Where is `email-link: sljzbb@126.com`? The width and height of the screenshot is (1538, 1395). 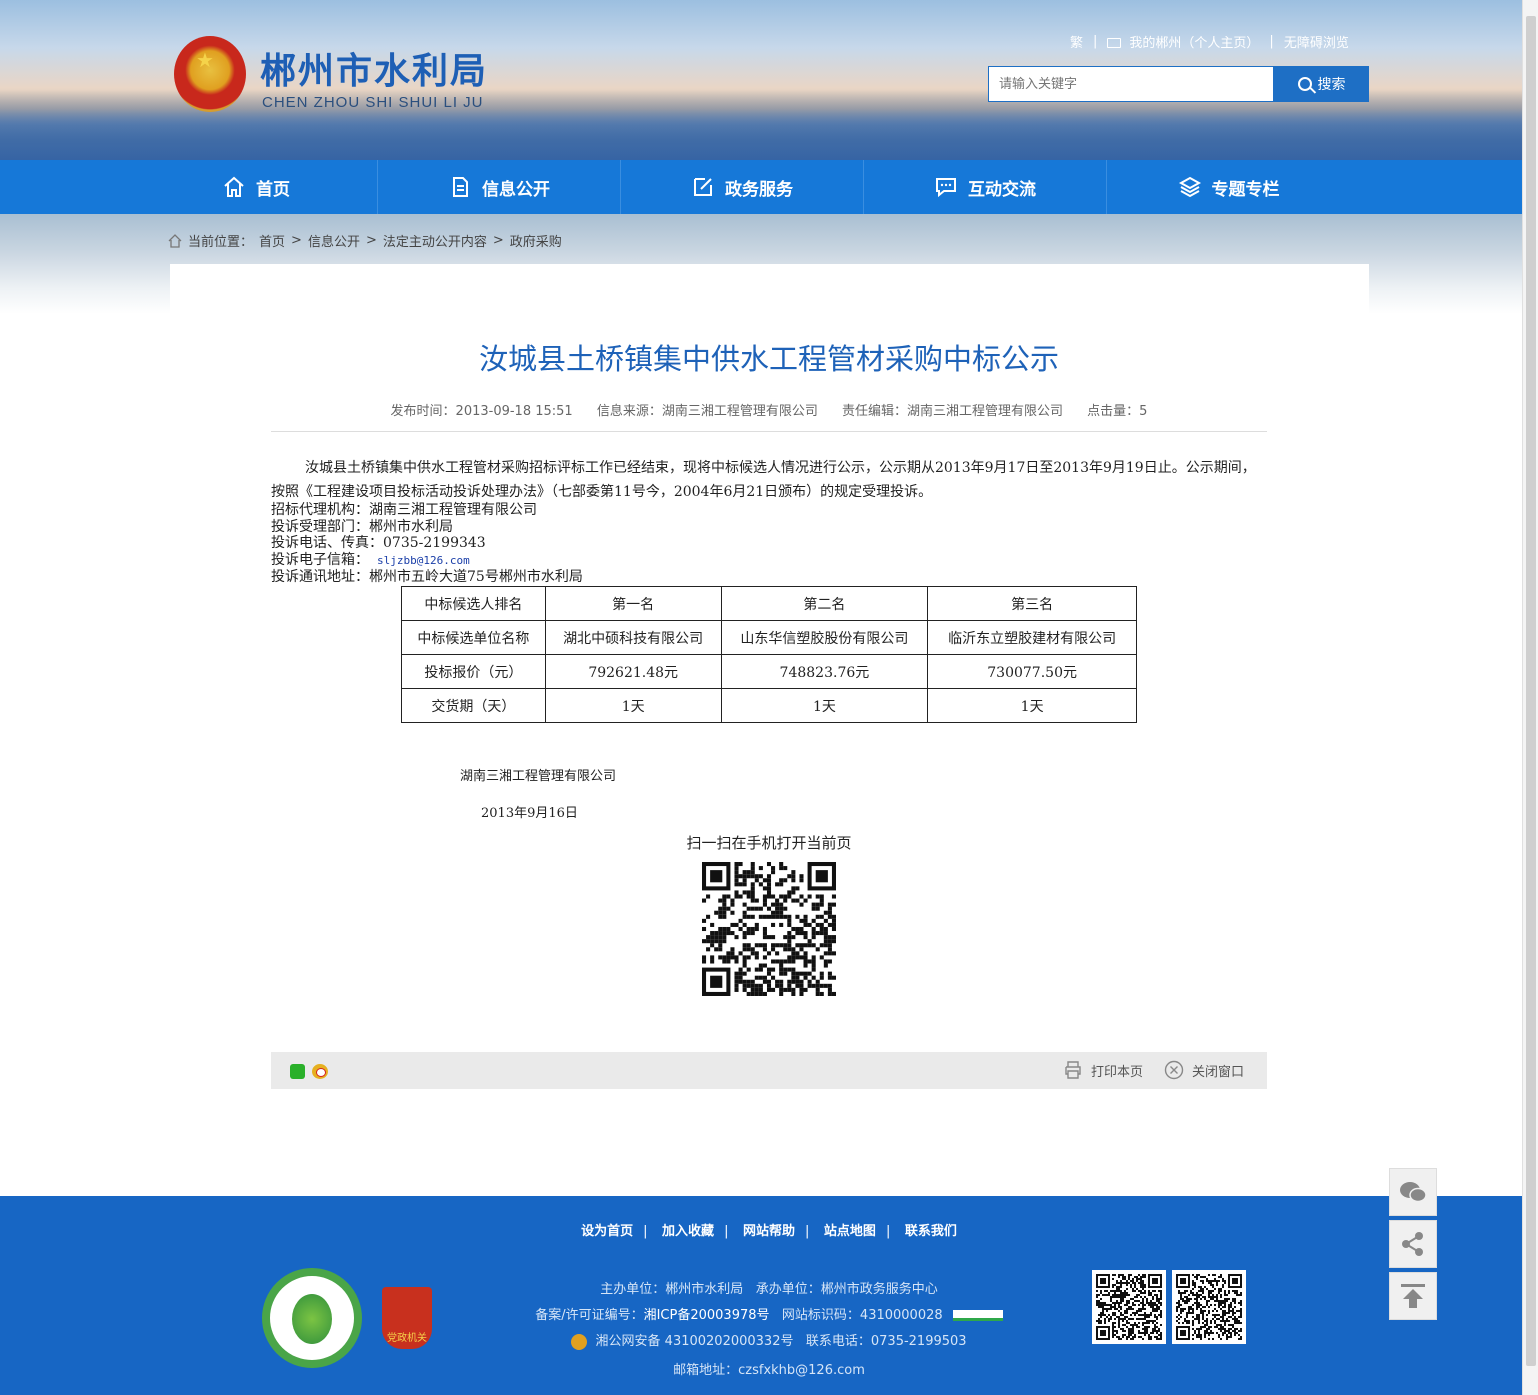 email-link: sljzbb@126.com is located at coordinates (423, 560).